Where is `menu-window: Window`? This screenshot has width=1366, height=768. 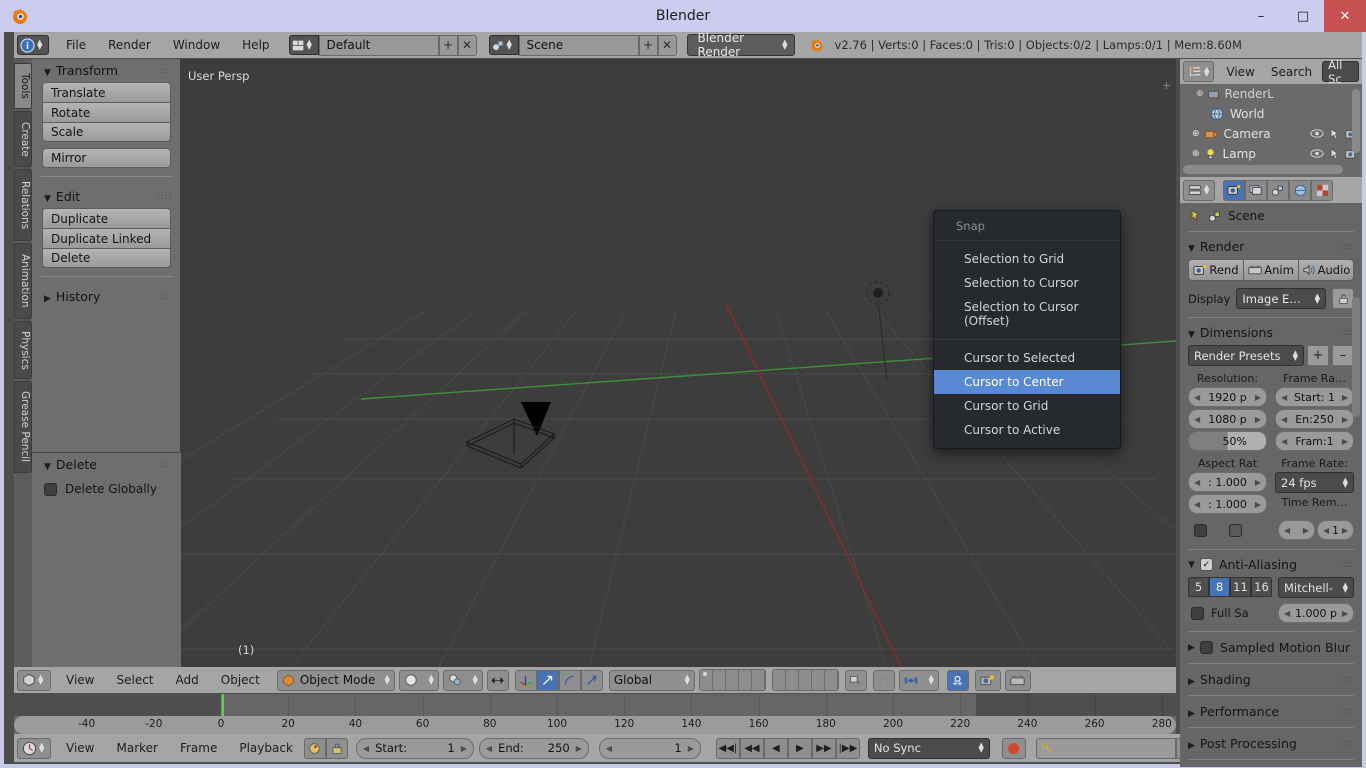
menu-window: Window is located at coordinates (196, 45).